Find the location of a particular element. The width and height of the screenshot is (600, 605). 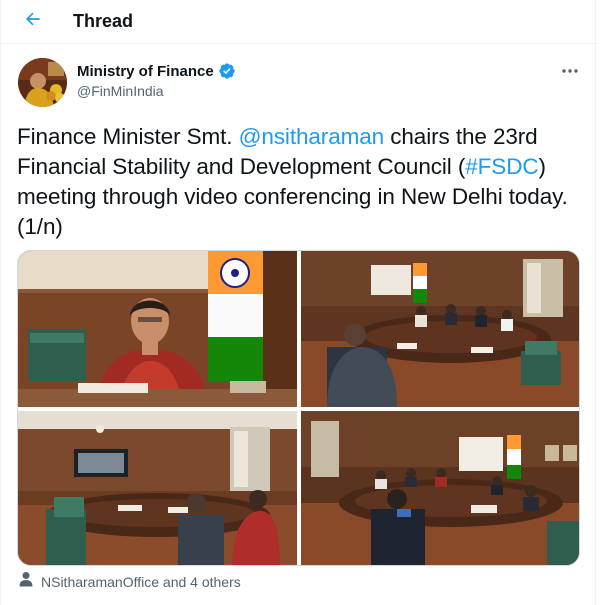

thread-header: Thread is located at coordinates (299, 22).